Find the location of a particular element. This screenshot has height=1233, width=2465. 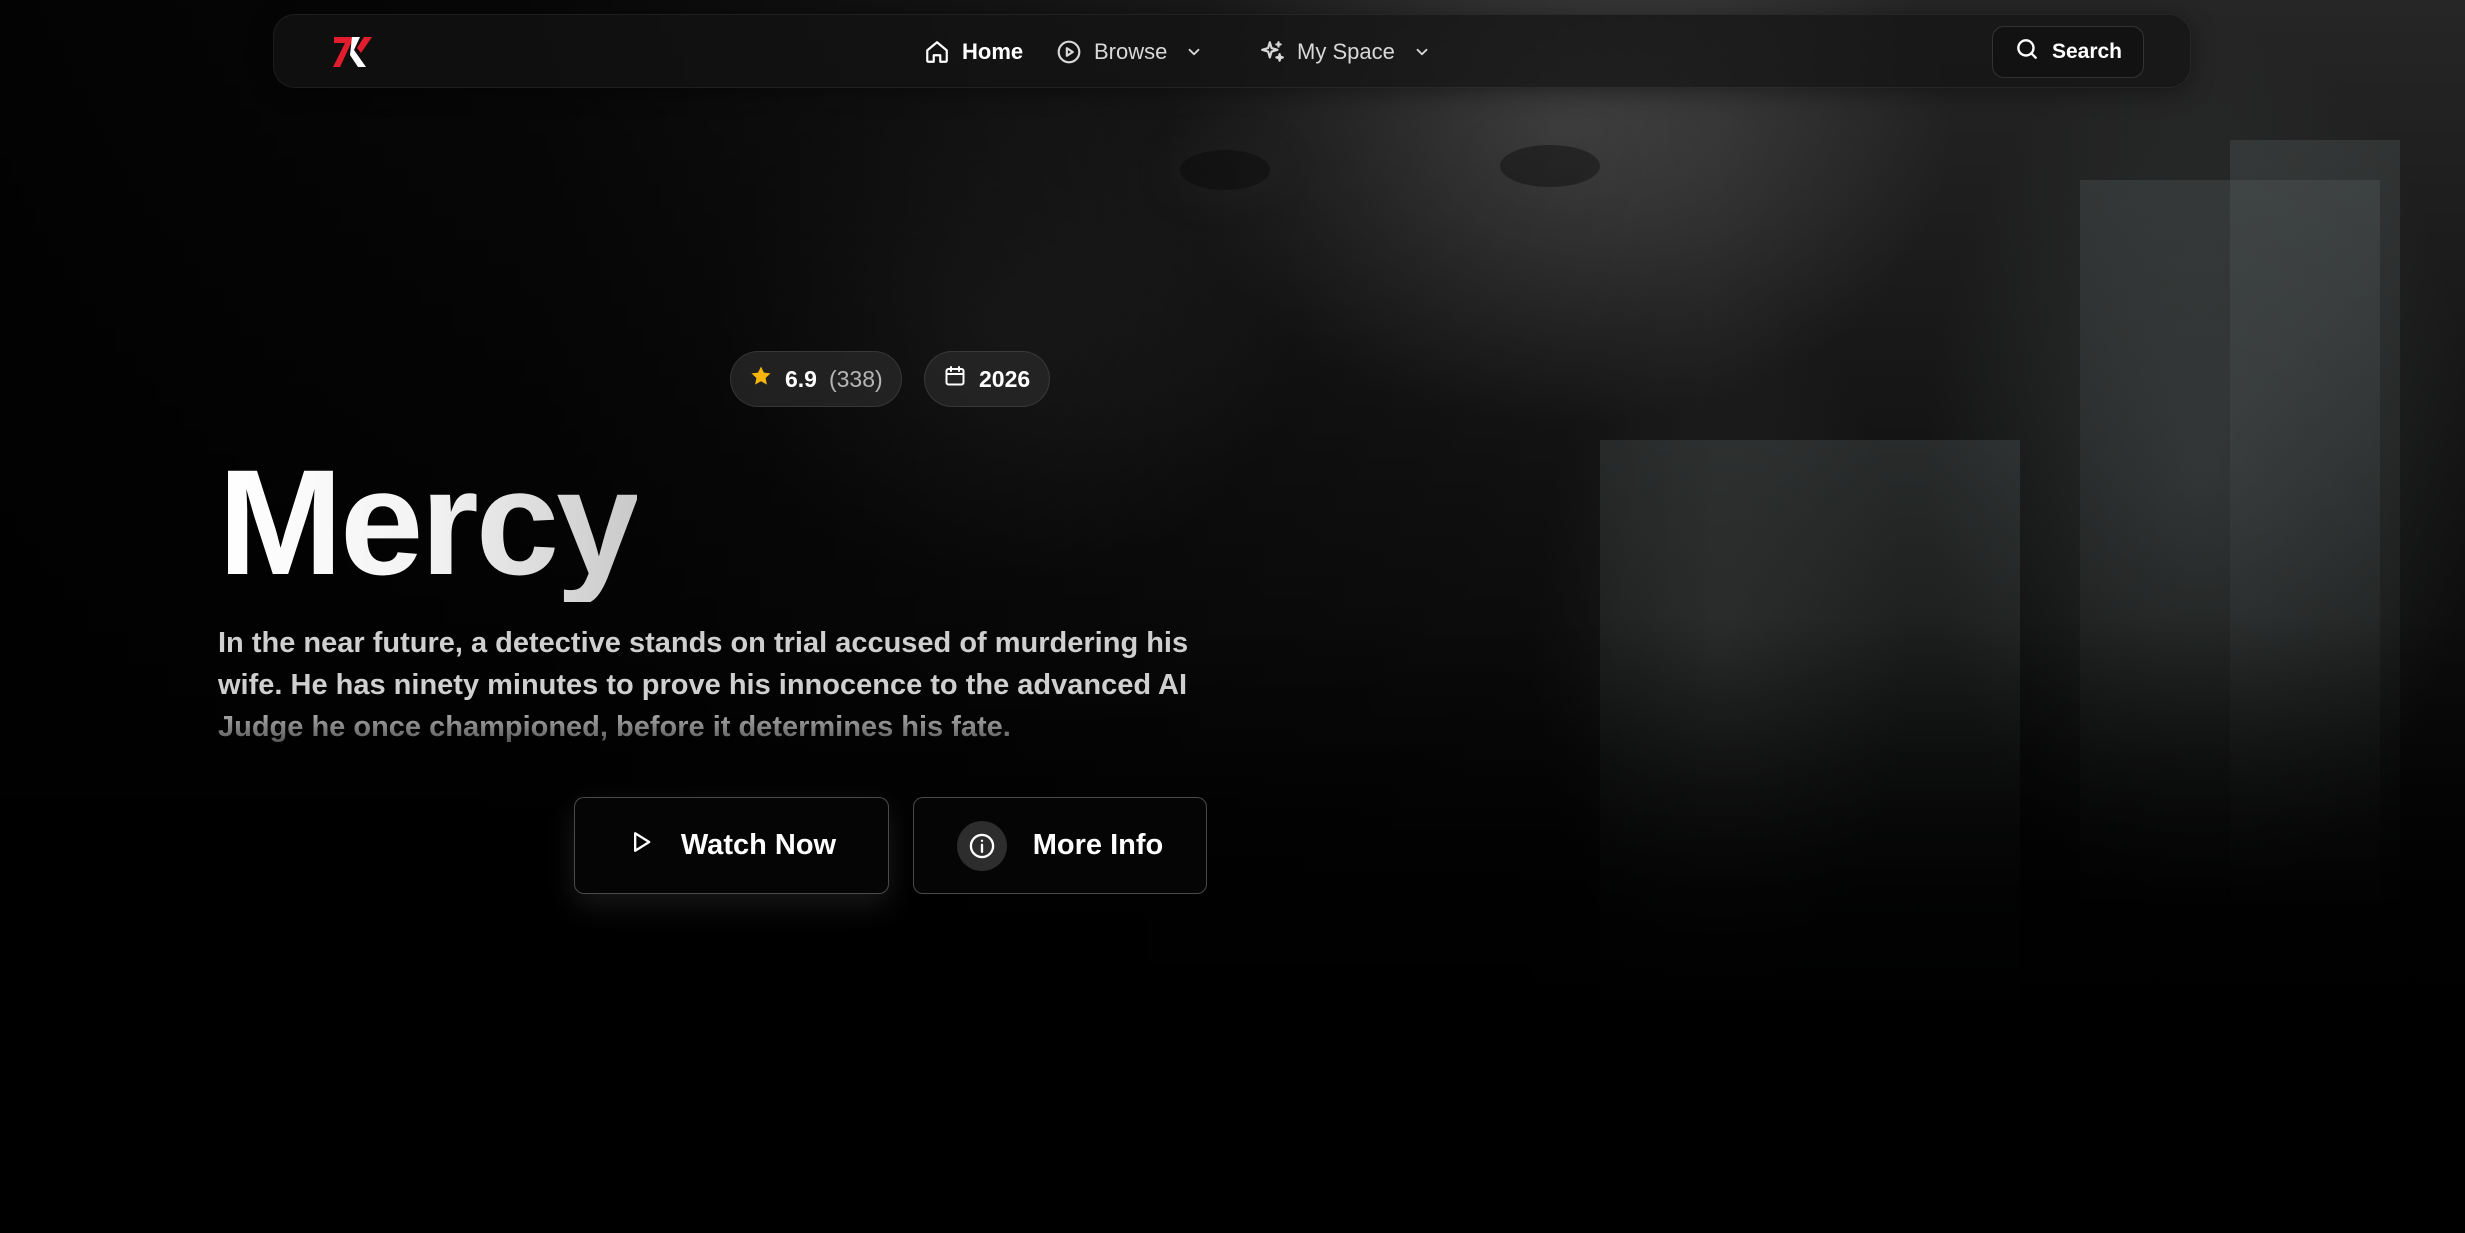

year-badge: 2026 is located at coordinates (987, 379).